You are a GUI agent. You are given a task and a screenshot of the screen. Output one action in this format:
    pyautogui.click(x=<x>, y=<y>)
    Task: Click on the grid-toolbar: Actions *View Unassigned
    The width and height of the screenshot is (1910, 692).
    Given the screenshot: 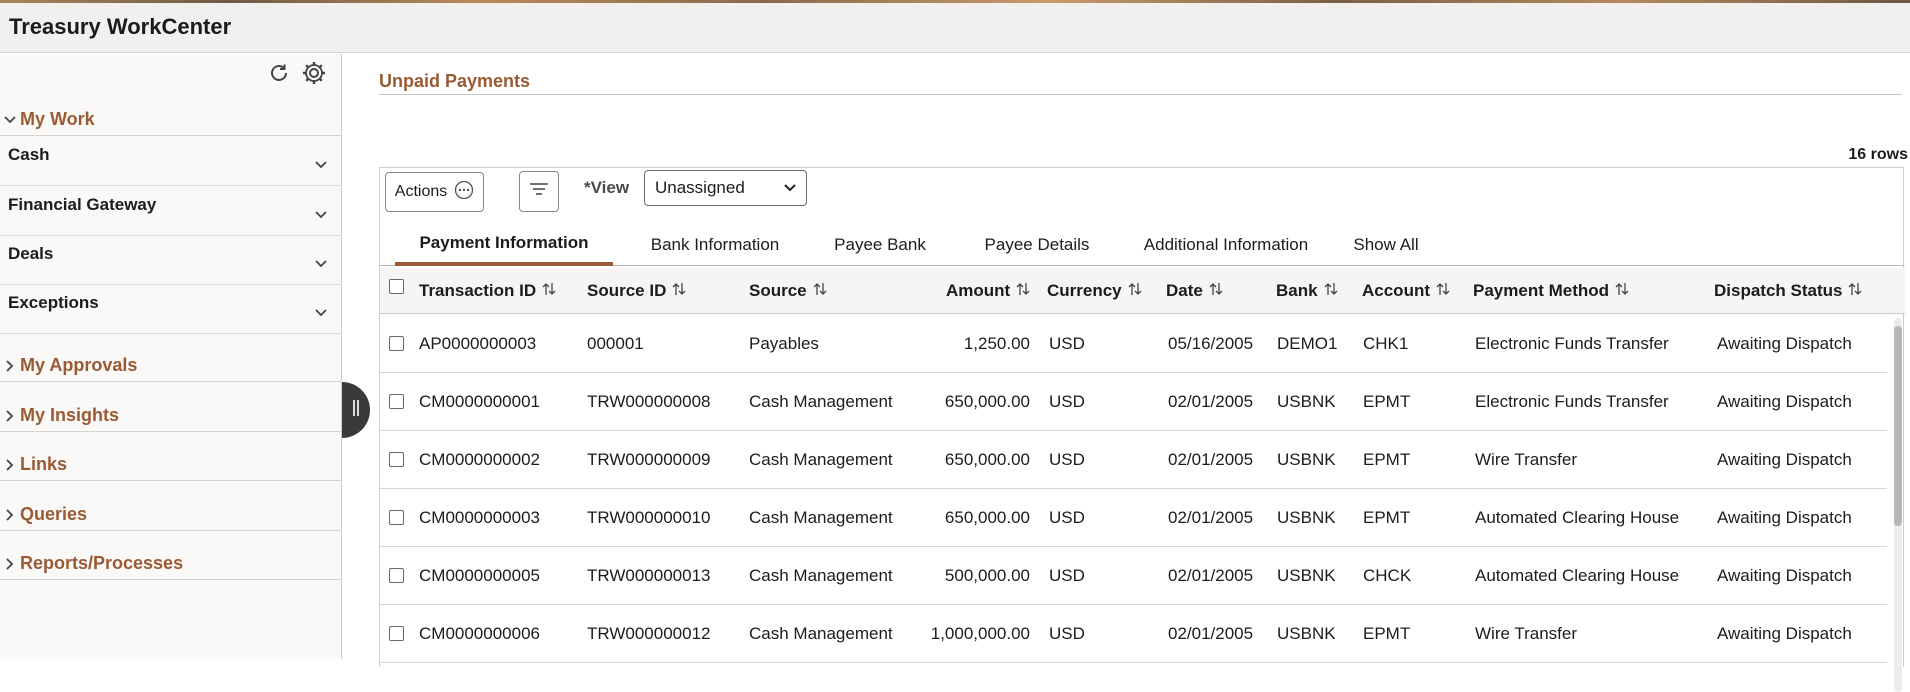 What is the action you would take?
    pyautogui.click(x=1141, y=192)
    